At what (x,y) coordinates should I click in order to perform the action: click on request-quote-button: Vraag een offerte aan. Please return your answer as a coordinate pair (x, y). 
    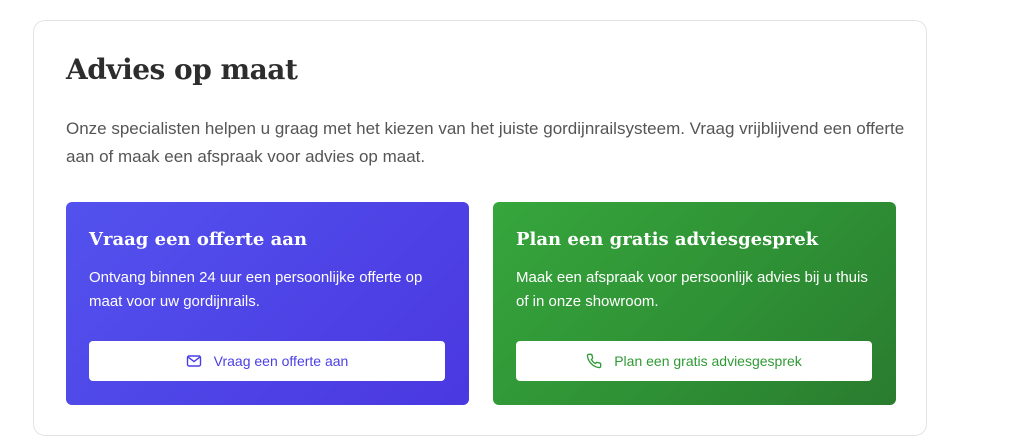
    Looking at the image, I should click on (267, 361).